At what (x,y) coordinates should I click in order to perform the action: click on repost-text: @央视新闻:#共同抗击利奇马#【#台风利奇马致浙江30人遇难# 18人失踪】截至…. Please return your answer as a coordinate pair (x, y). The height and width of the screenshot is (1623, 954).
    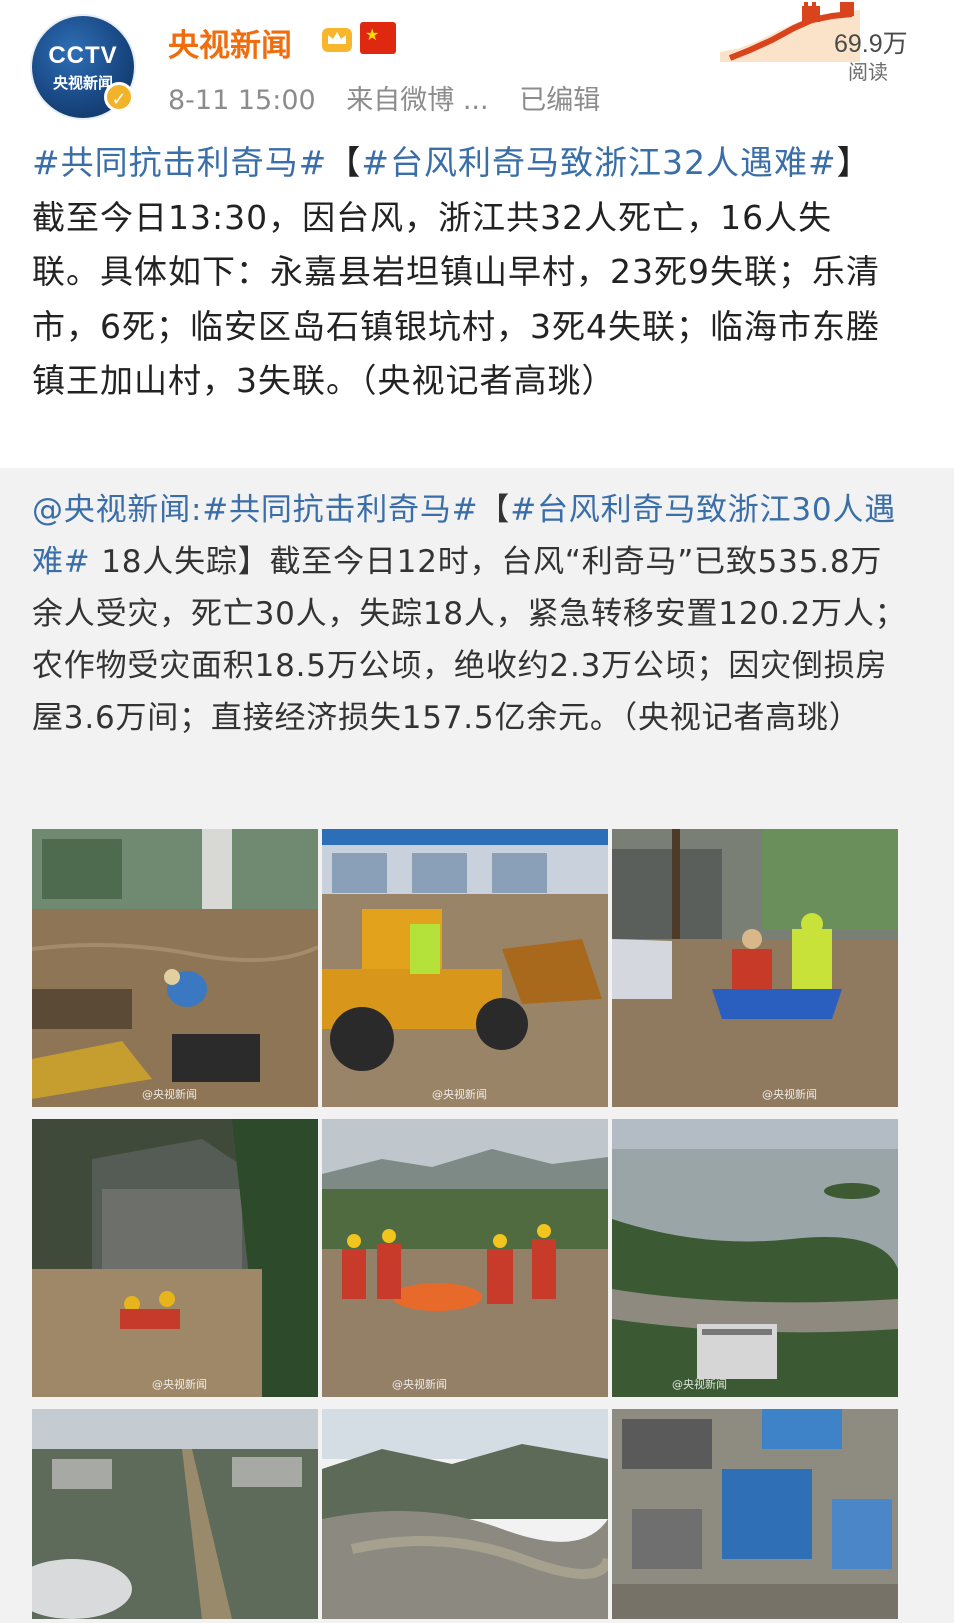
    Looking at the image, I should click on (472, 614).